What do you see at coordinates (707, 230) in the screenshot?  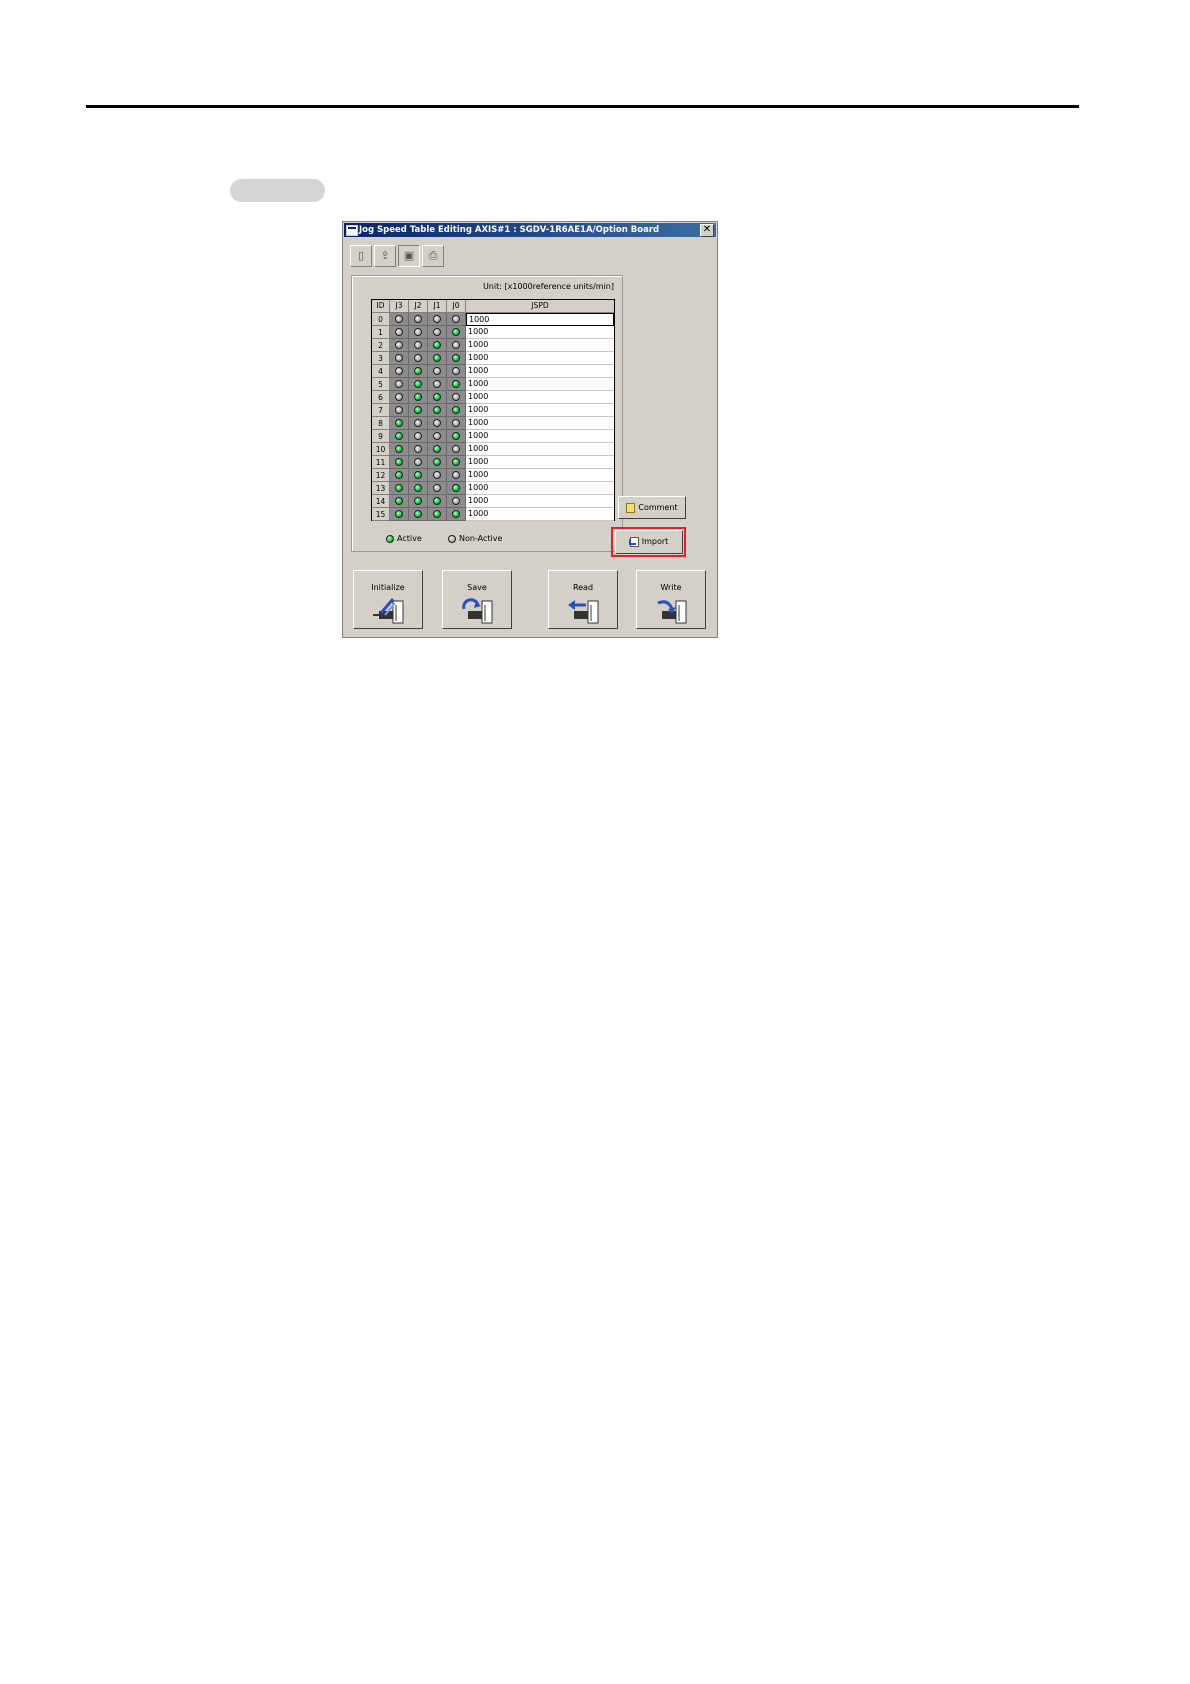 I see `close-icon: ✕` at bounding box center [707, 230].